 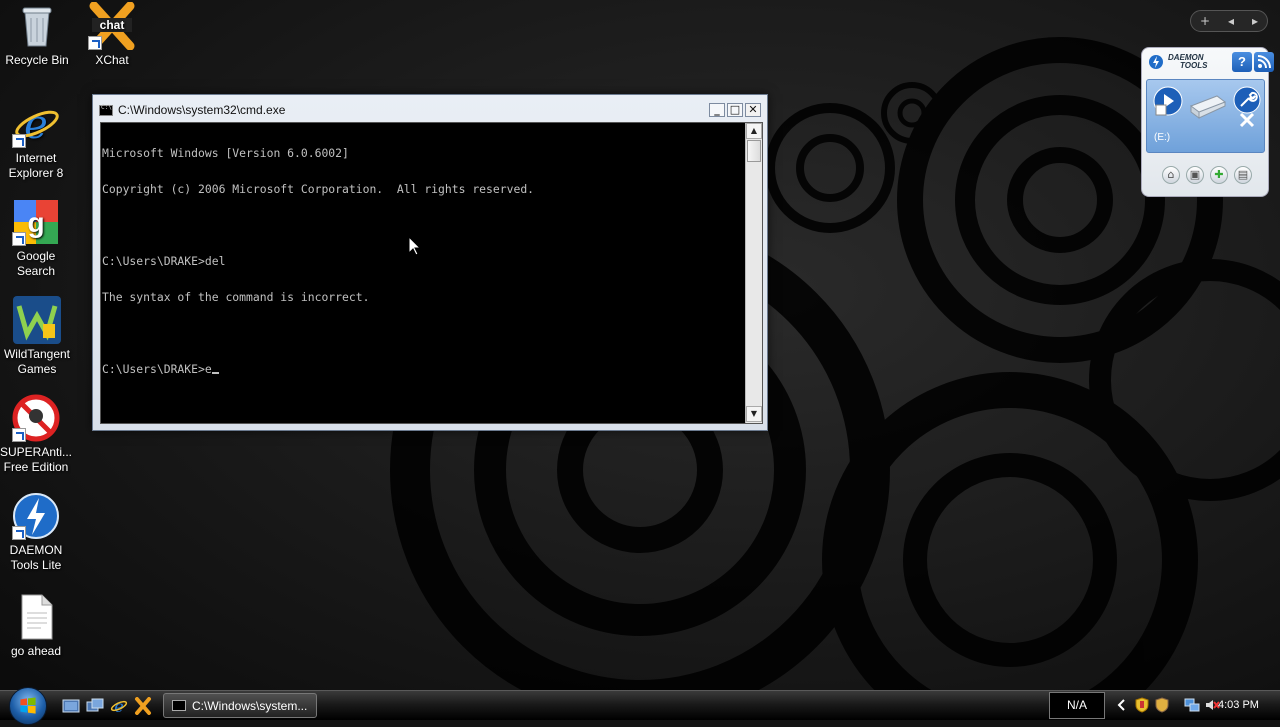 I want to click on cmd-app-icon, so click(x=106, y=110).